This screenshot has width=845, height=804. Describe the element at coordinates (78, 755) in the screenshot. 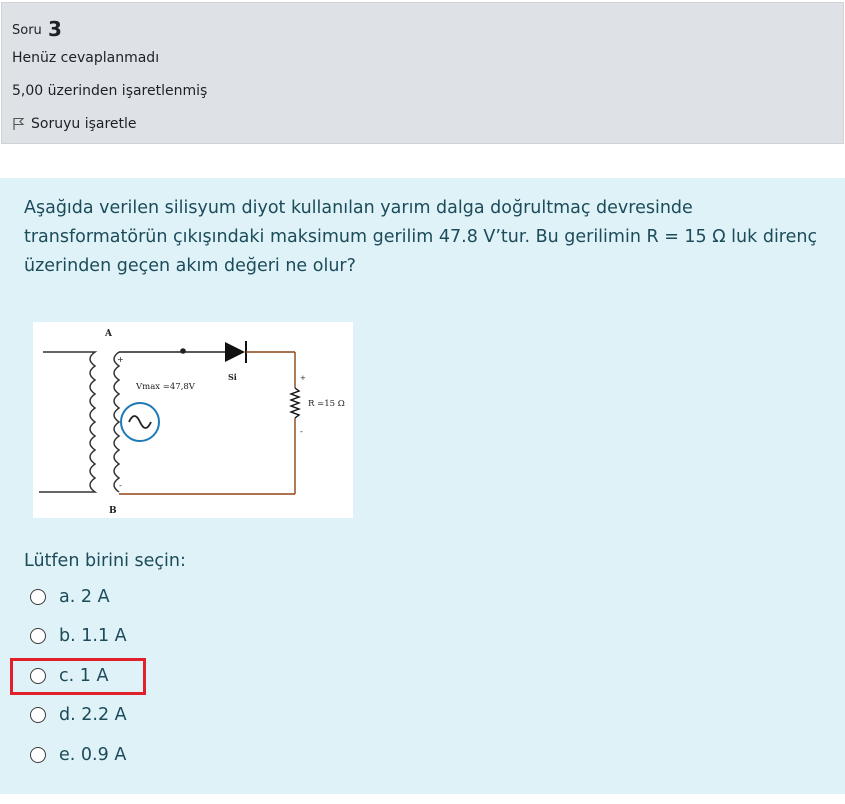

I see `option-e: e. 0.9 A` at that location.